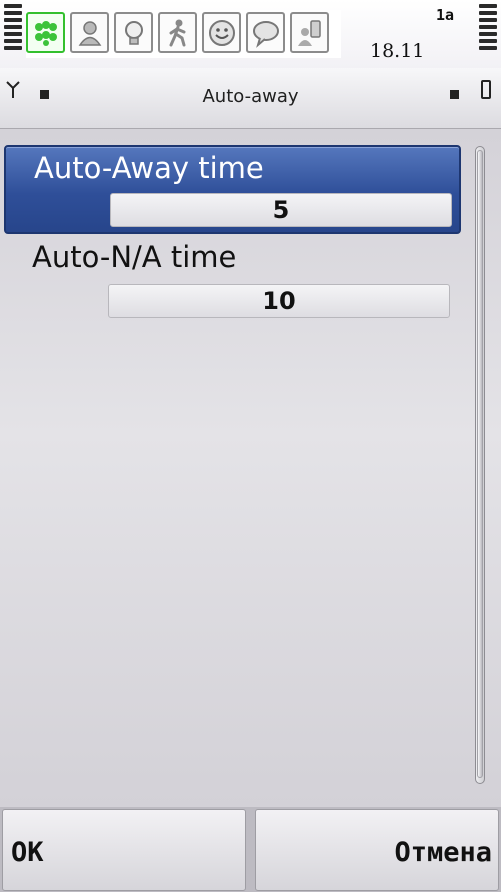 The width and height of the screenshot is (501, 892). I want to click on scrollbar-thumb, so click(480, 464).